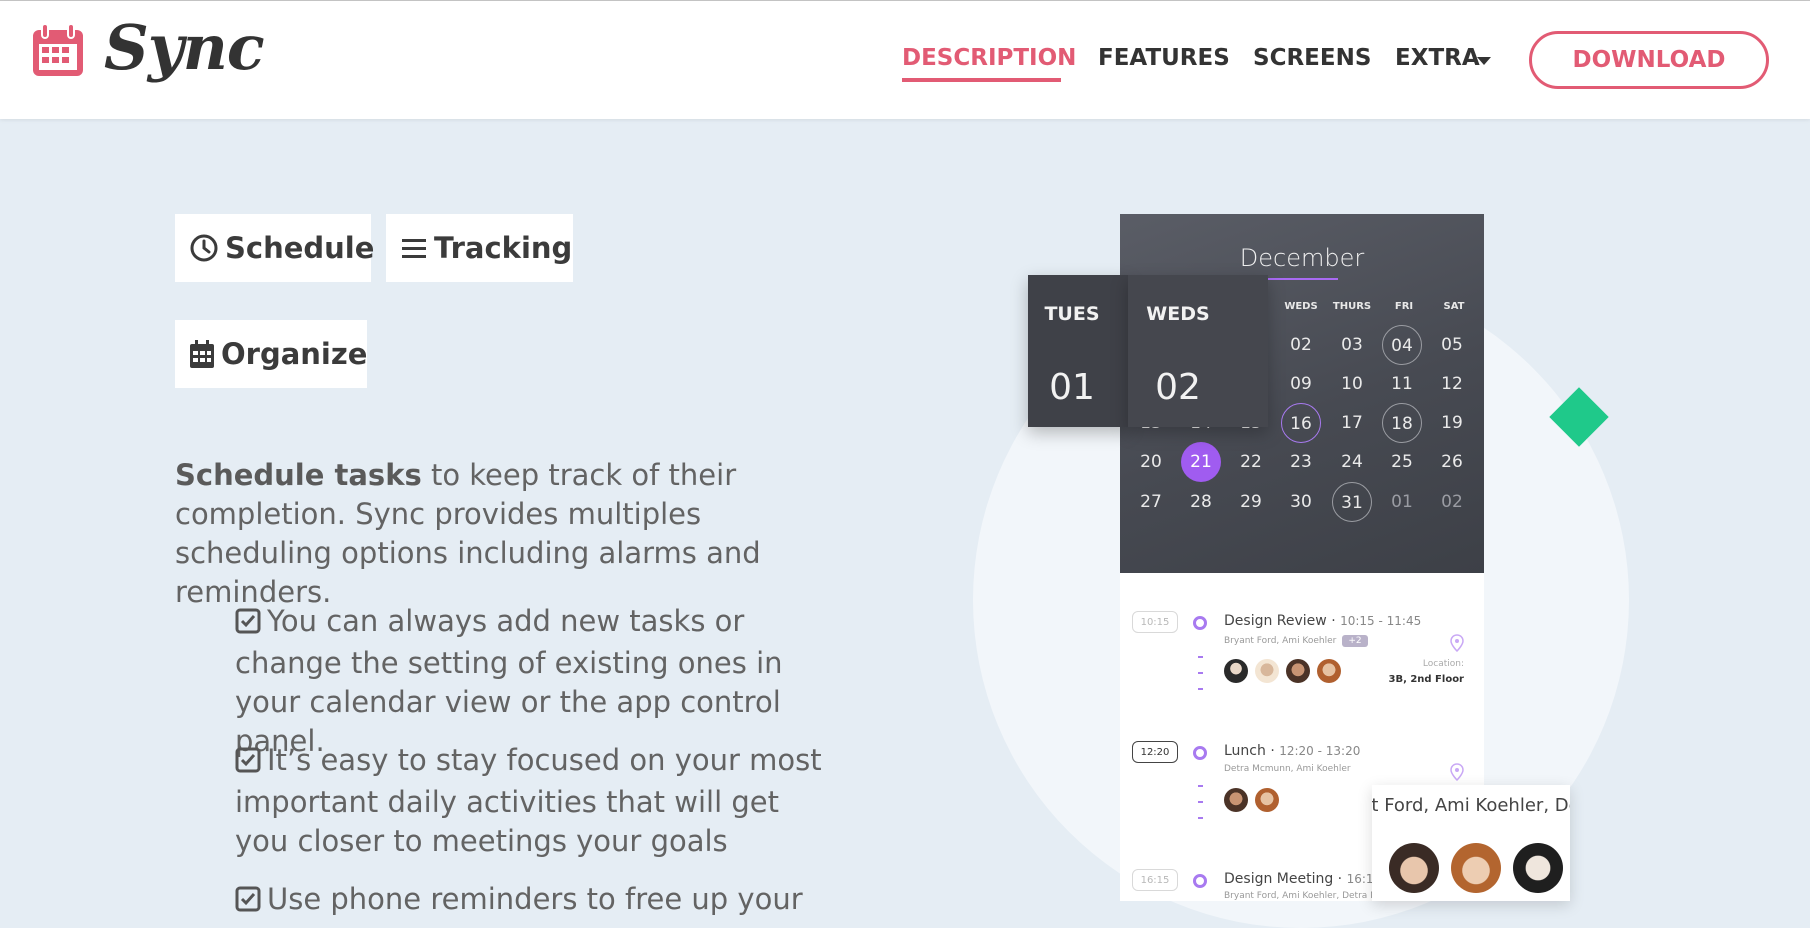 This screenshot has height=928, width=1810. What do you see at coordinates (202, 354) in the screenshot?
I see `calendar-icon` at bounding box center [202, 354].